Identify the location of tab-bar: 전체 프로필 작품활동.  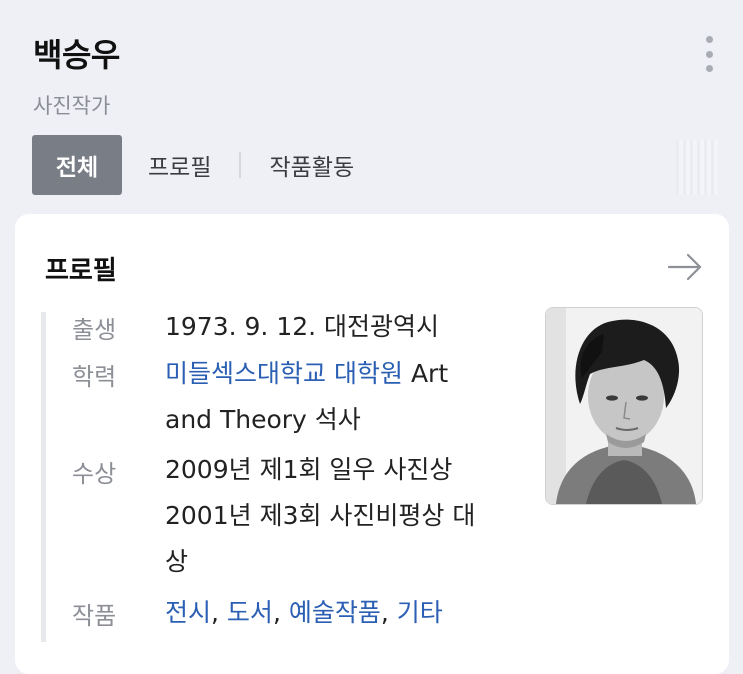
(193, 165).